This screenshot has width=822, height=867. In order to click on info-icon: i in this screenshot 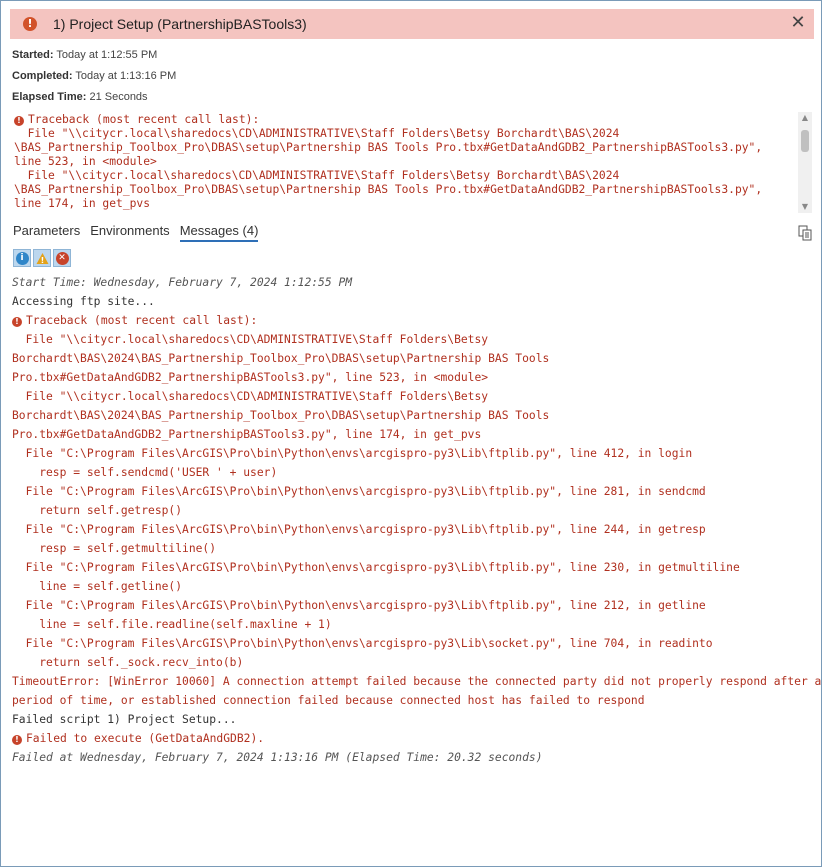, I will do `click(22, 258)`.